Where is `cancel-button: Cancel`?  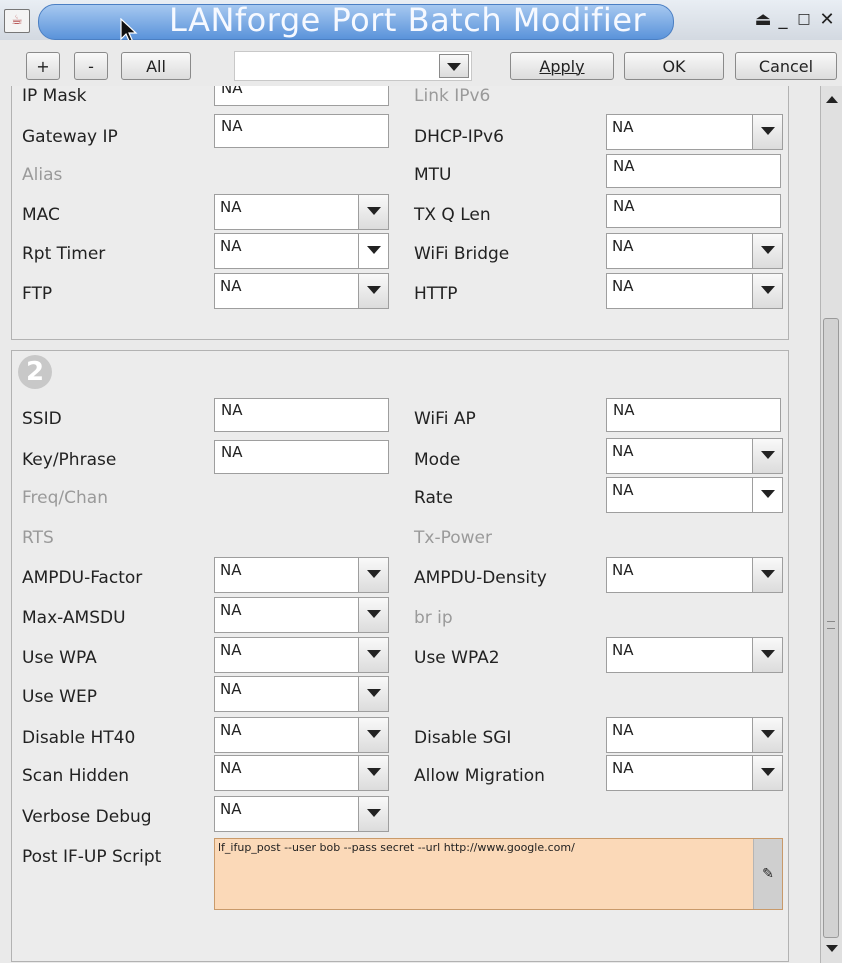
cancel-button: Cancel is located at coordinates (786, 66).